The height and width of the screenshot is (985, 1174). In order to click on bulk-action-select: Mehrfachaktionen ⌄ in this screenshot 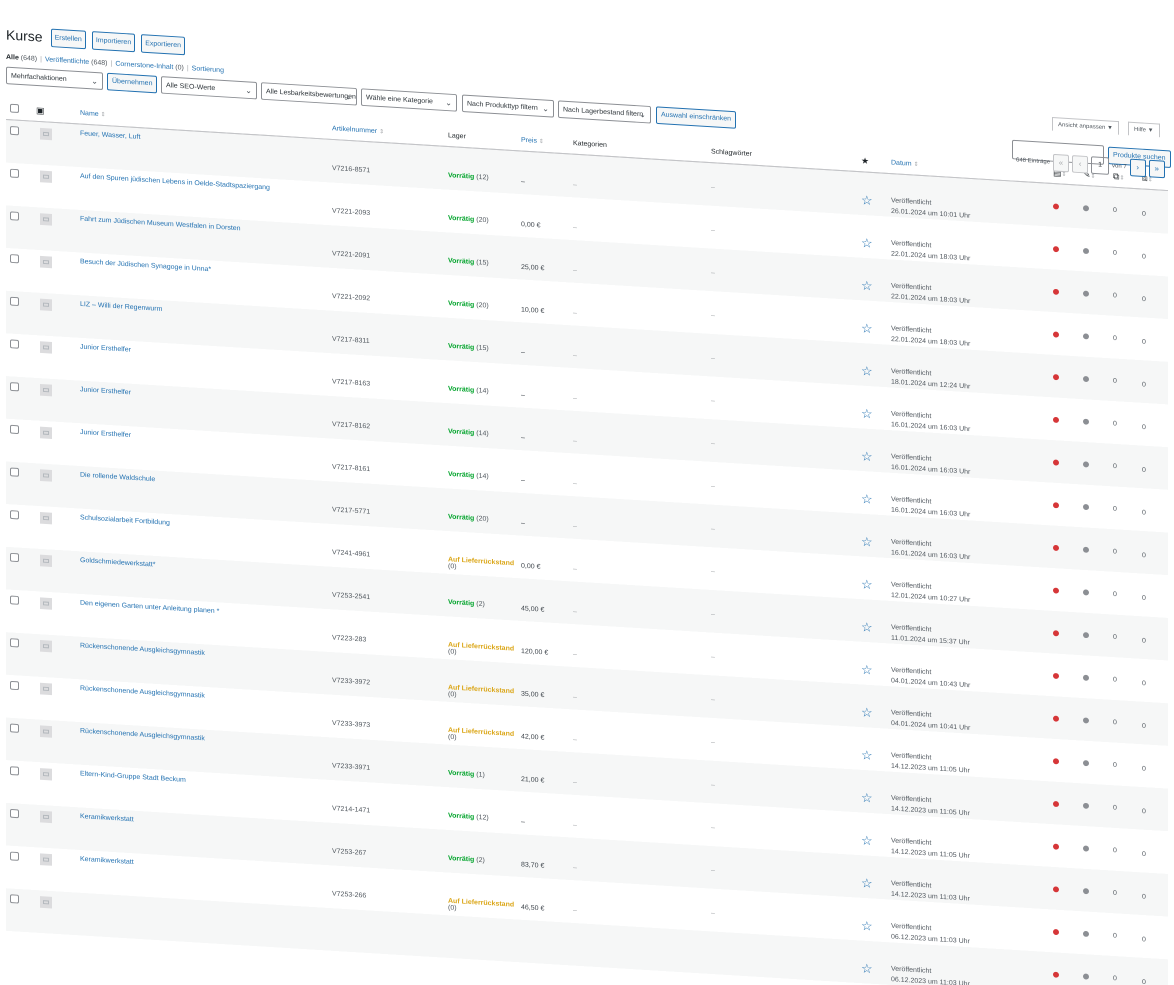, I will do `click(54, 78)`.